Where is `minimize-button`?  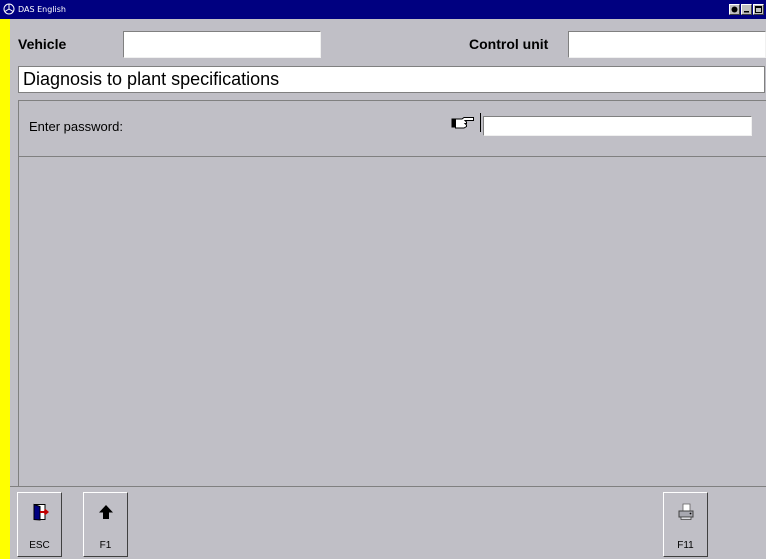 minimize-button is located at coordinates (734, 9).